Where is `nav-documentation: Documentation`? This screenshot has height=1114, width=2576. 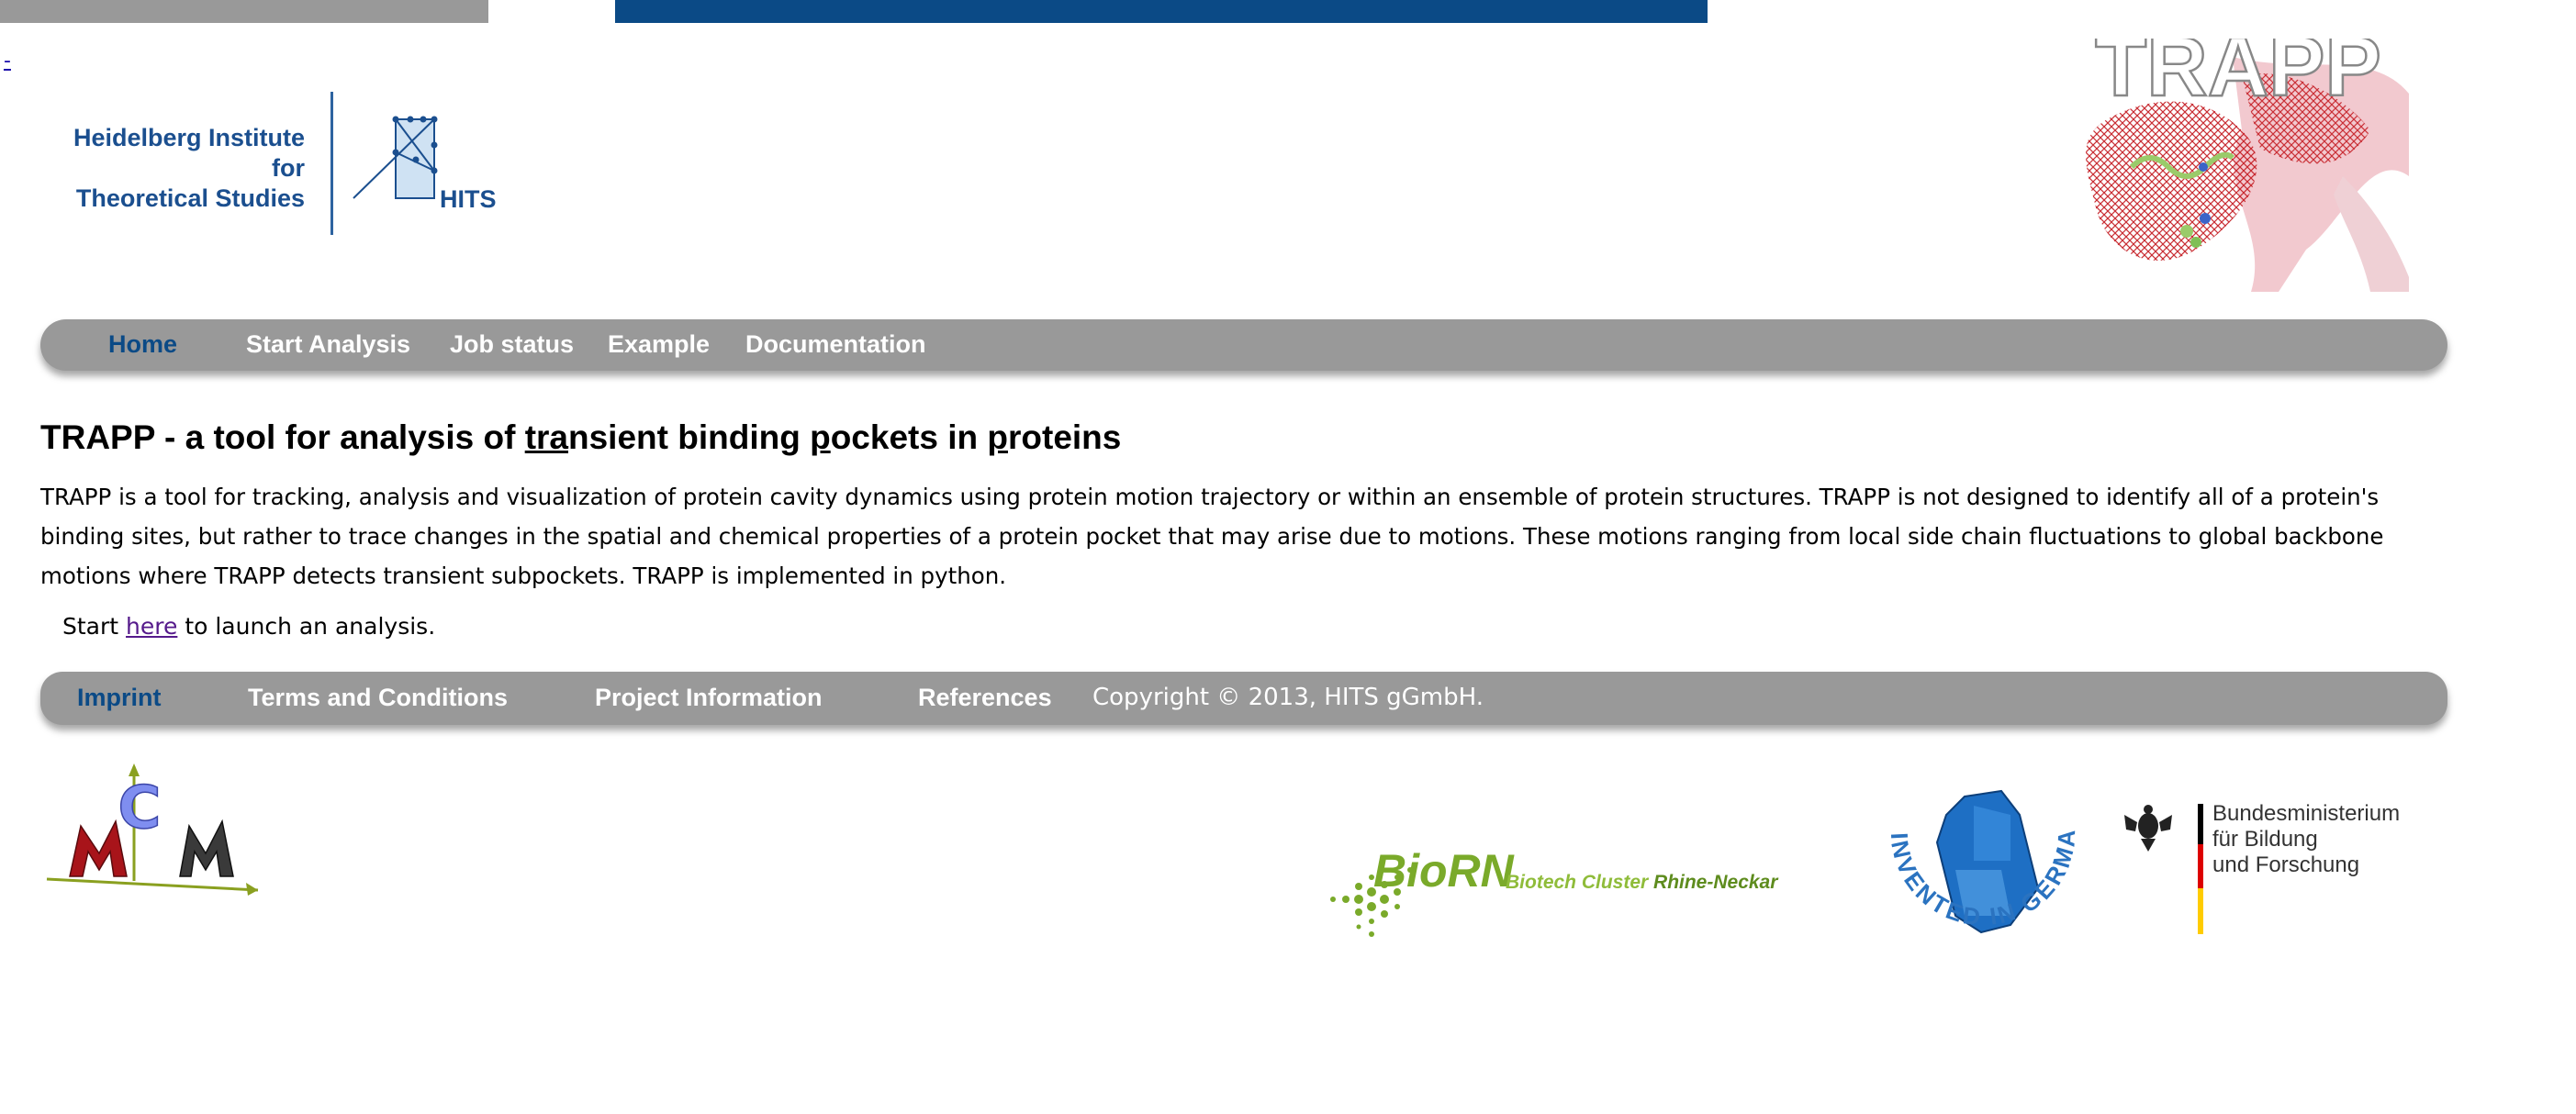 nav-documentation: Documentation is located at coordinates (835, 344).